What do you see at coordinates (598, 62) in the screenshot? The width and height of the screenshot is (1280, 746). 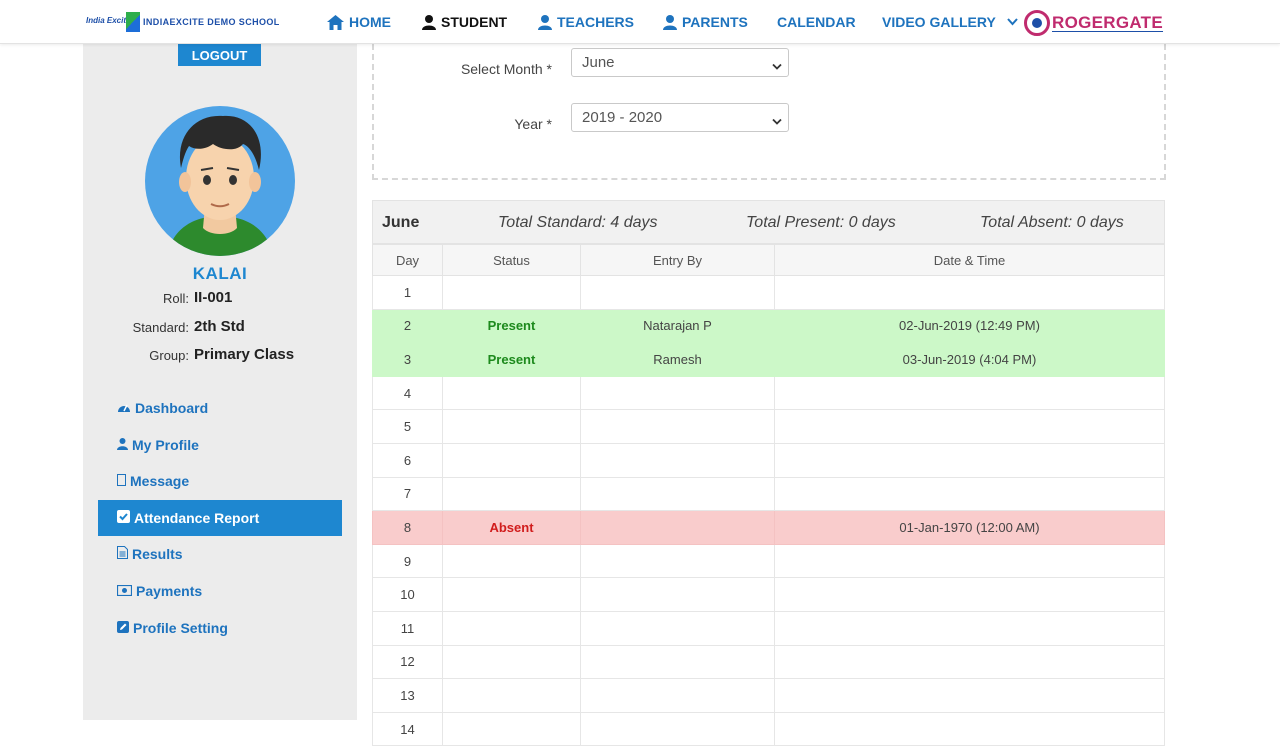 I see `month-select-value: June` at bounding box center [598, 62].